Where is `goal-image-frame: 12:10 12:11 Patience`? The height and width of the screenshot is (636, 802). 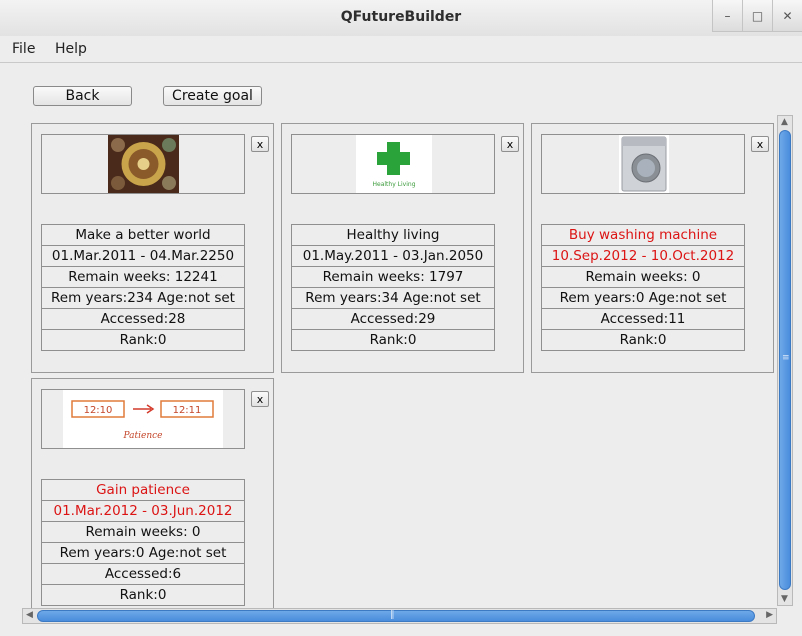 goal-image-frame: 12:10 12:11 Patience is located at coordinates (143, 419).